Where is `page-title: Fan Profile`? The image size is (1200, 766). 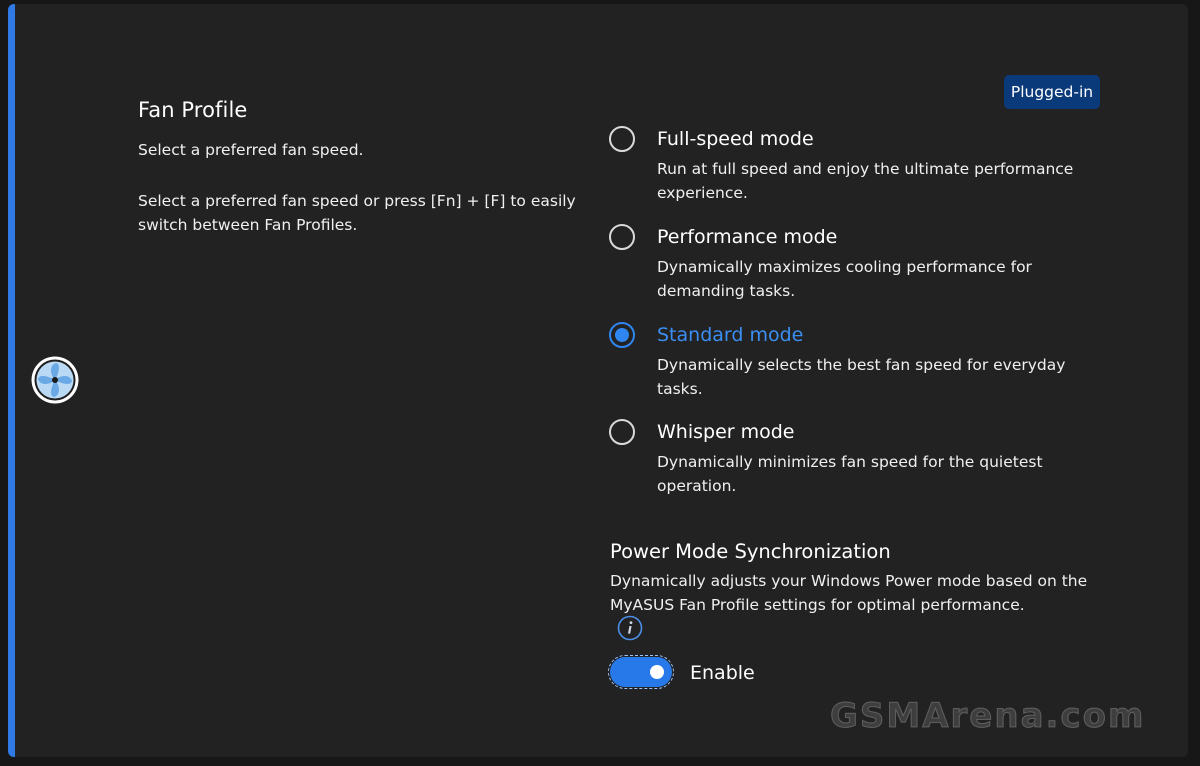 page-title: Fan Profile is located at coordinates (193, 110).